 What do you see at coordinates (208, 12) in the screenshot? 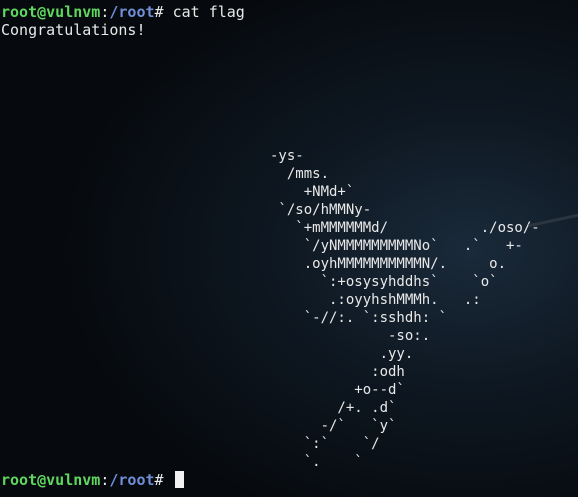
I see `command-text: cat flag` at bounding box center [208, 12].